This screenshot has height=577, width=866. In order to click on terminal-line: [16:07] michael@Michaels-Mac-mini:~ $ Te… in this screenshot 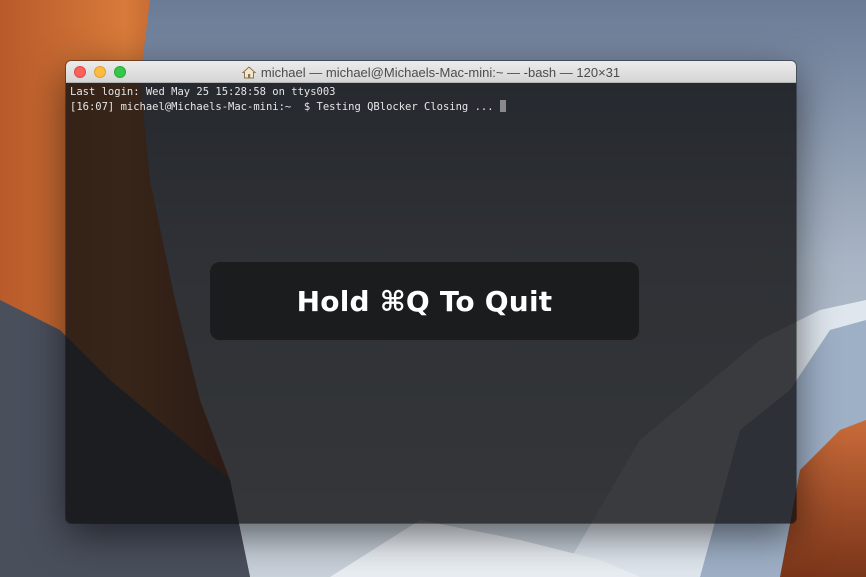, I will do `click(282, 107)`.